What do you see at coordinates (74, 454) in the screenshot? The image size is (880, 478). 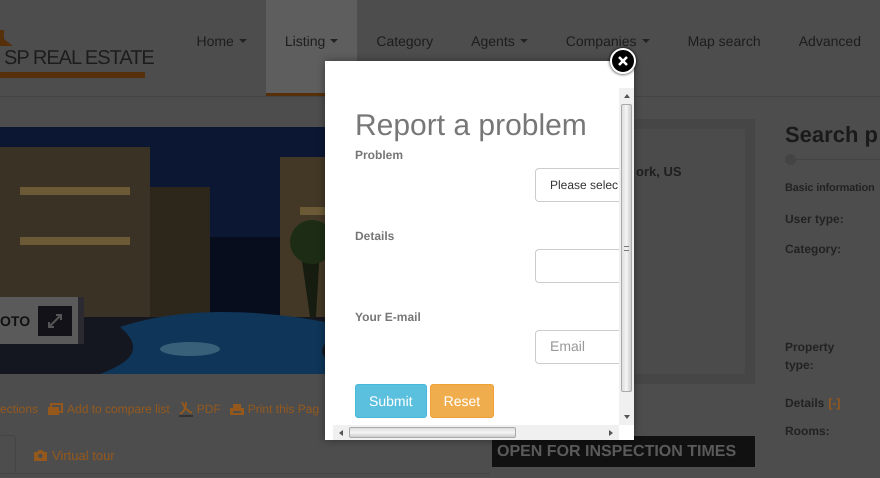 I see `tab: Virtual tour` at bounding box center [74, 454].